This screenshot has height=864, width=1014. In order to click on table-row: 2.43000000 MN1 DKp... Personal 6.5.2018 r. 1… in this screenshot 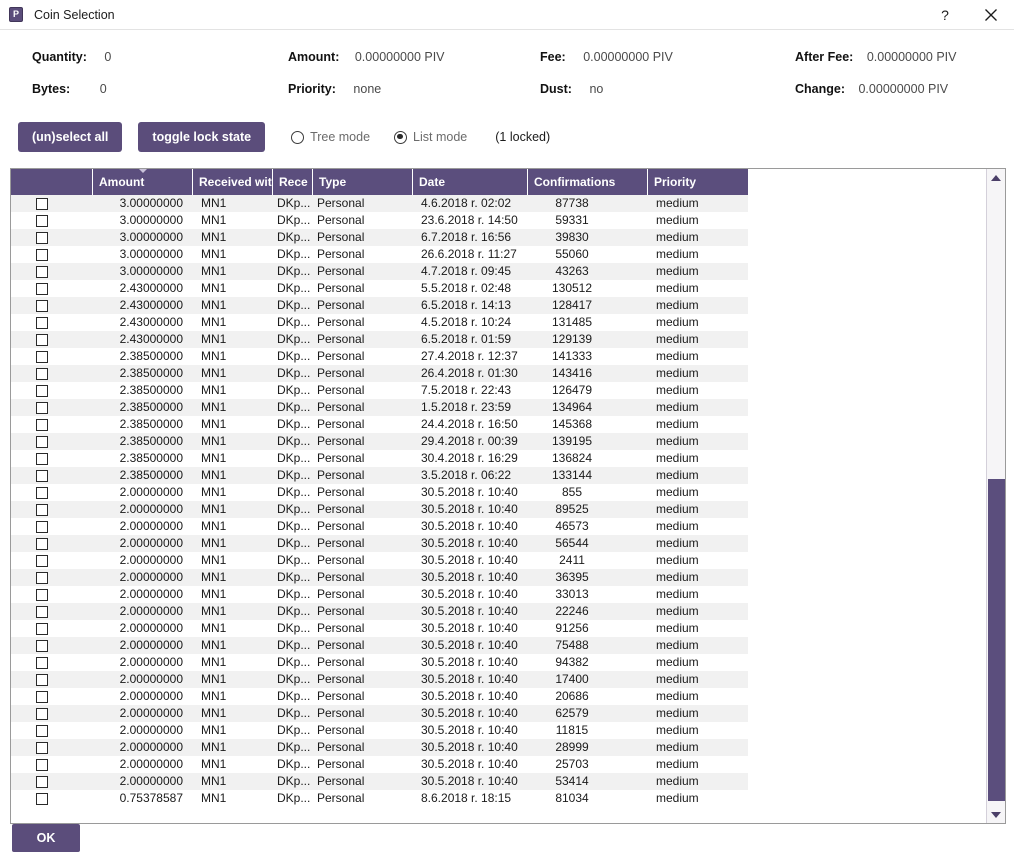, I will do `click(379, 305)`.